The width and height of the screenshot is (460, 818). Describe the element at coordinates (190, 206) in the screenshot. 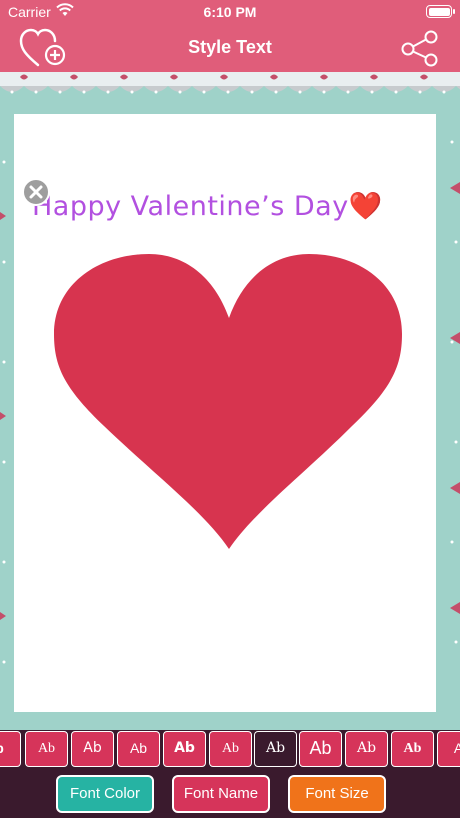

I see `greeting-label: Happy Valentine’s Day` at that location.